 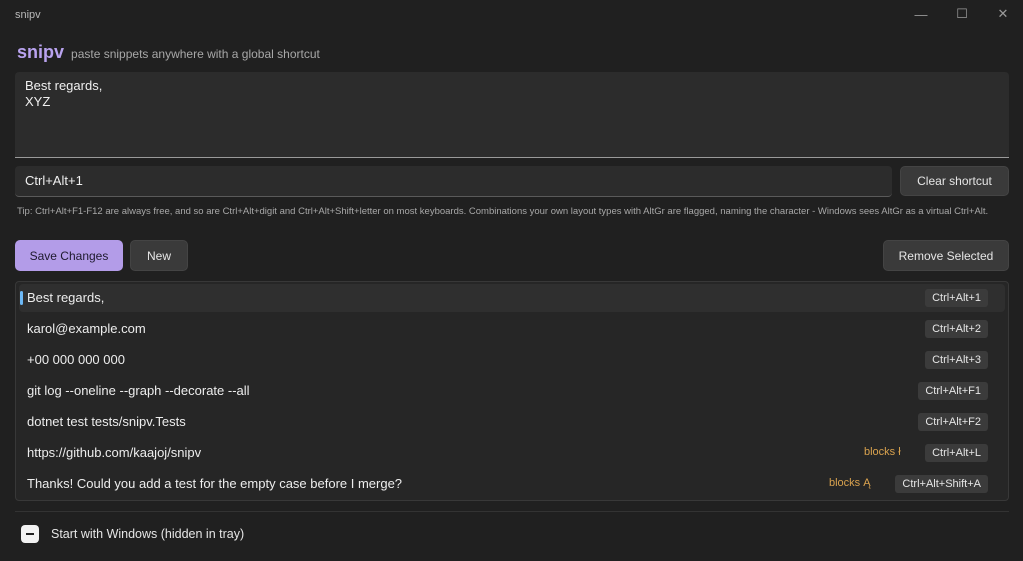 I want to click on snippet-row: Best regards, Ctrl+Alt+1, so click(x=512, y=298).